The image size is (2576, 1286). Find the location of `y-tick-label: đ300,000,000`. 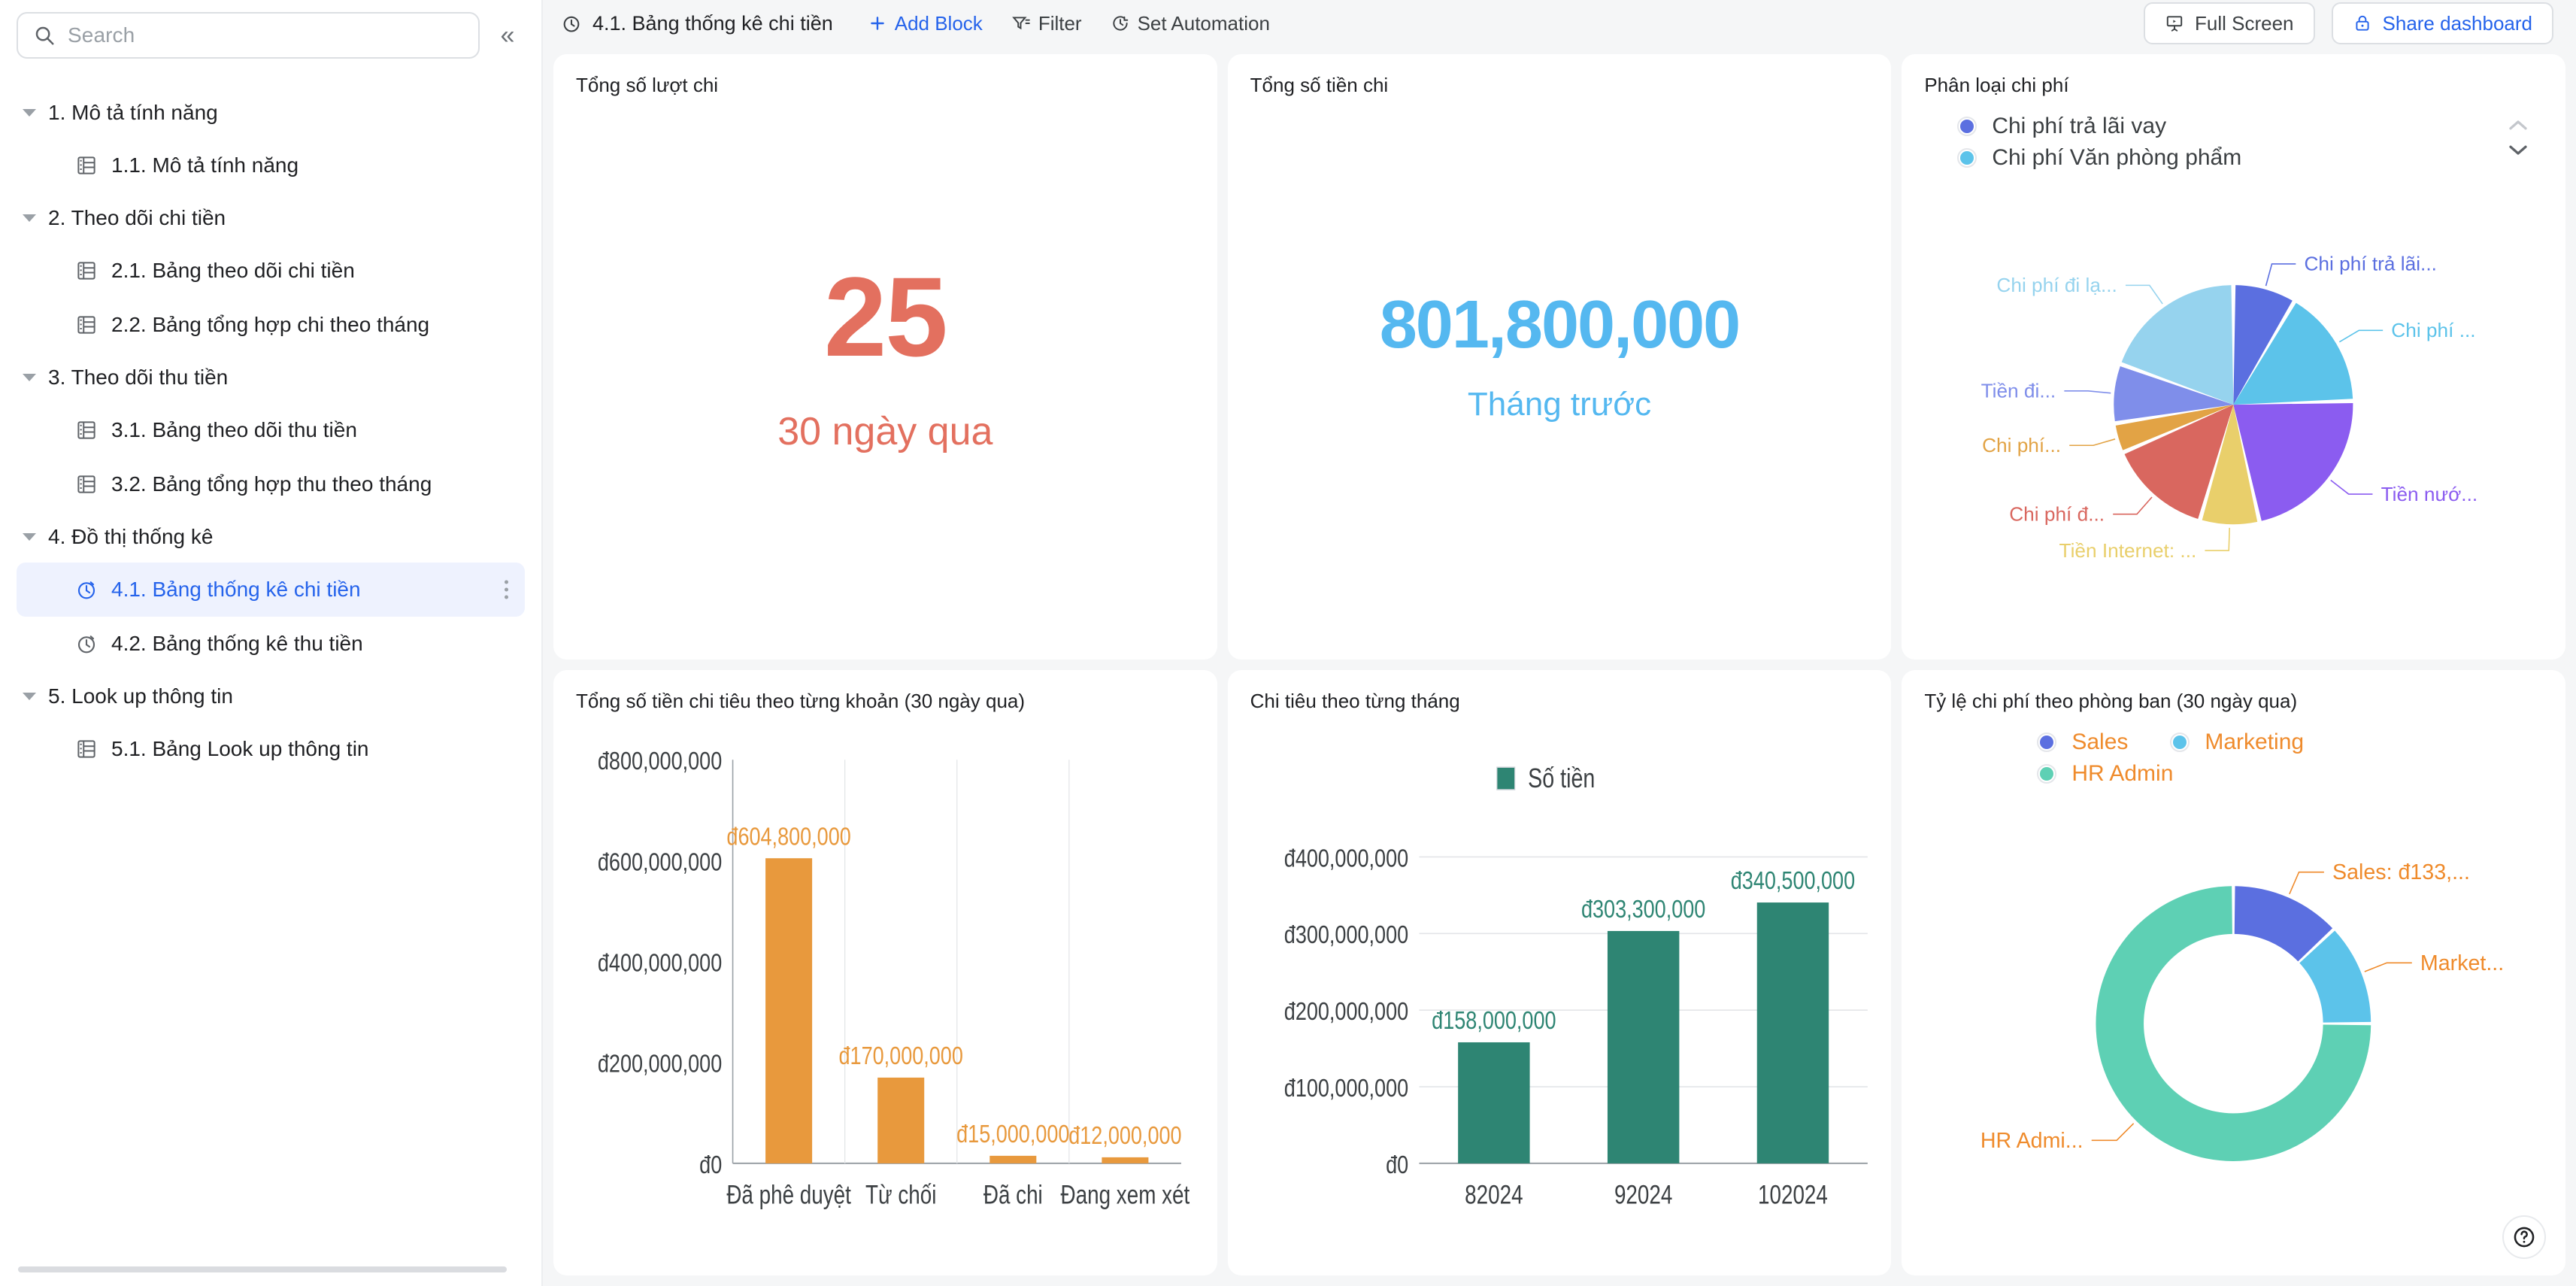

y-tick-label: đ300,000,000 is located at coordinates (1345, 935).